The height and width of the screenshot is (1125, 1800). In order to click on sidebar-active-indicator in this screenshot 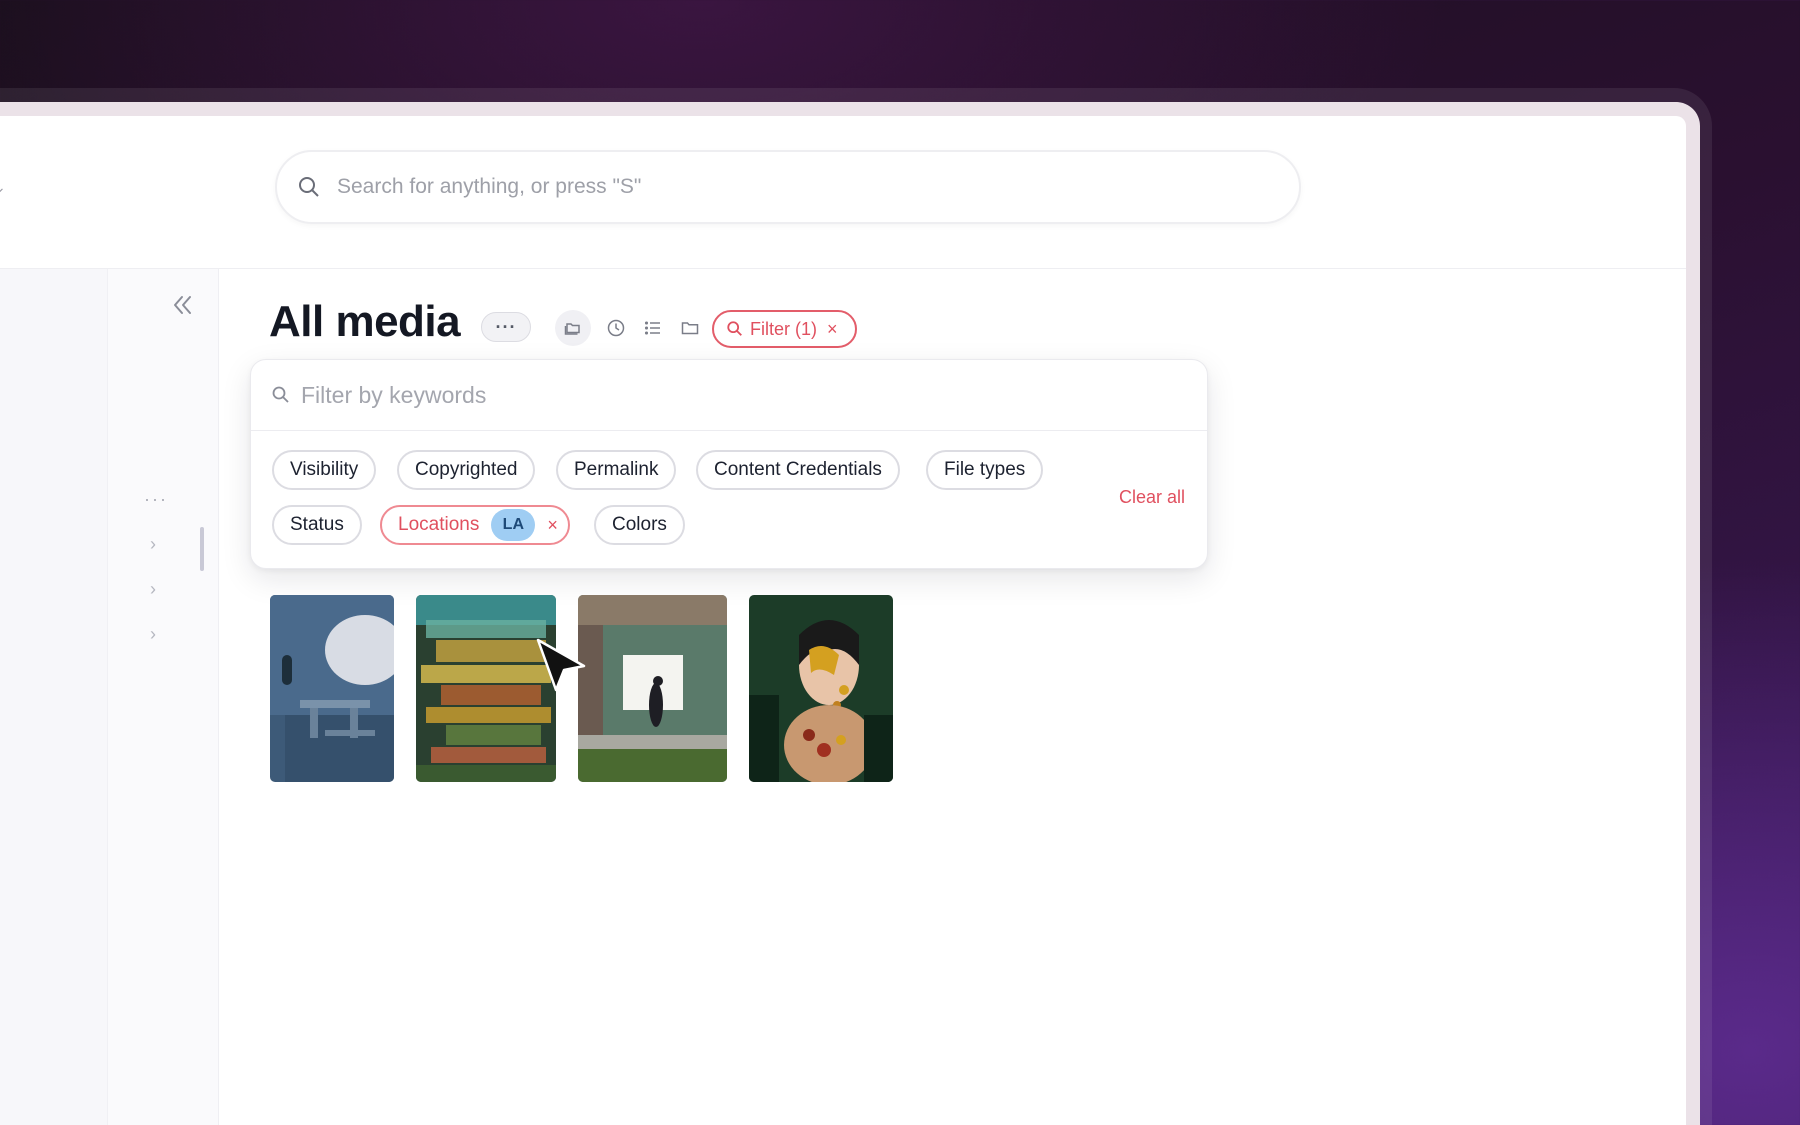, I will do `click(202, 549)`.